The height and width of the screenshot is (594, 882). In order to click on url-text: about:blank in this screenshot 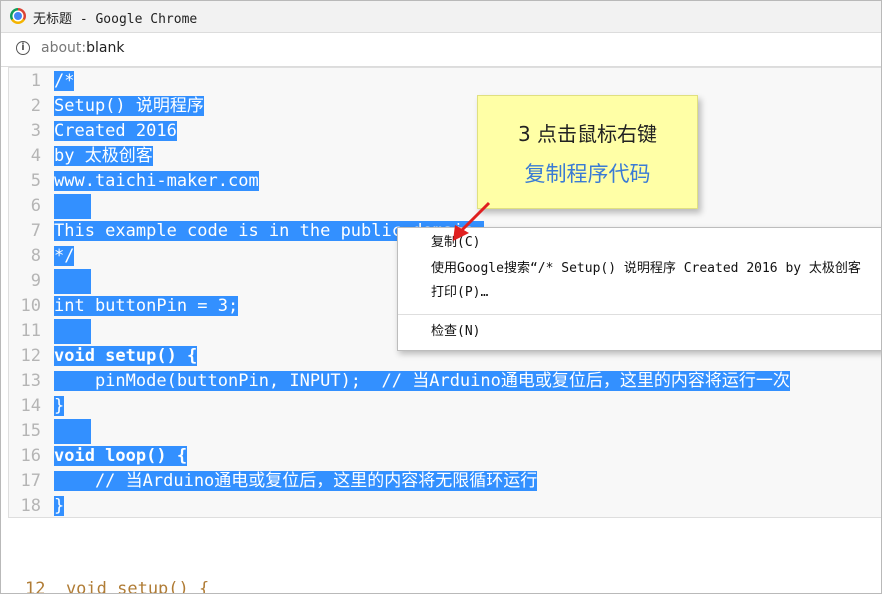, I will do `click(82, 48)`.